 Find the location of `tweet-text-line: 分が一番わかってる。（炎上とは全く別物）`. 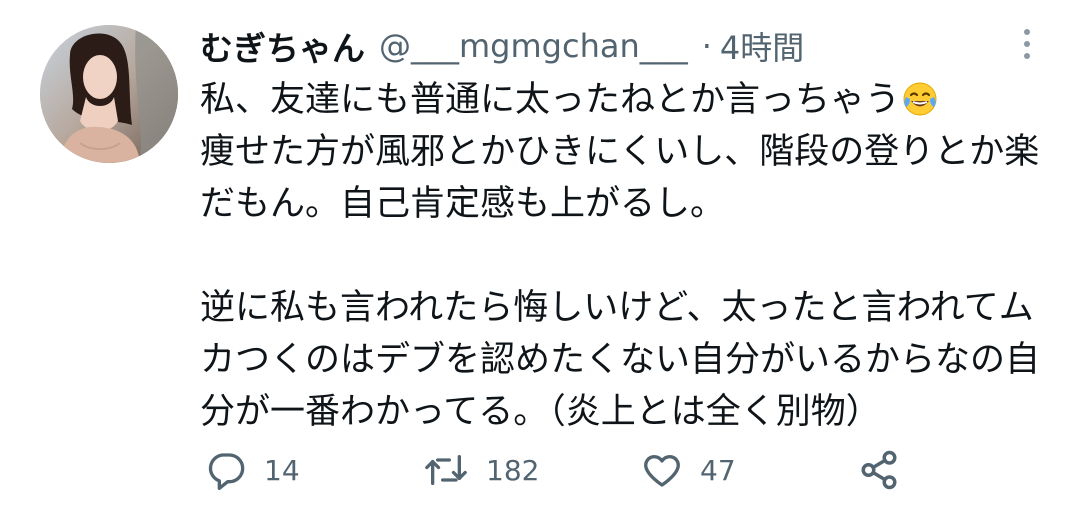

tweet-text-line: 分が一番わかってる。（炎上とは全く別物） is located at coordinates (540, 412).